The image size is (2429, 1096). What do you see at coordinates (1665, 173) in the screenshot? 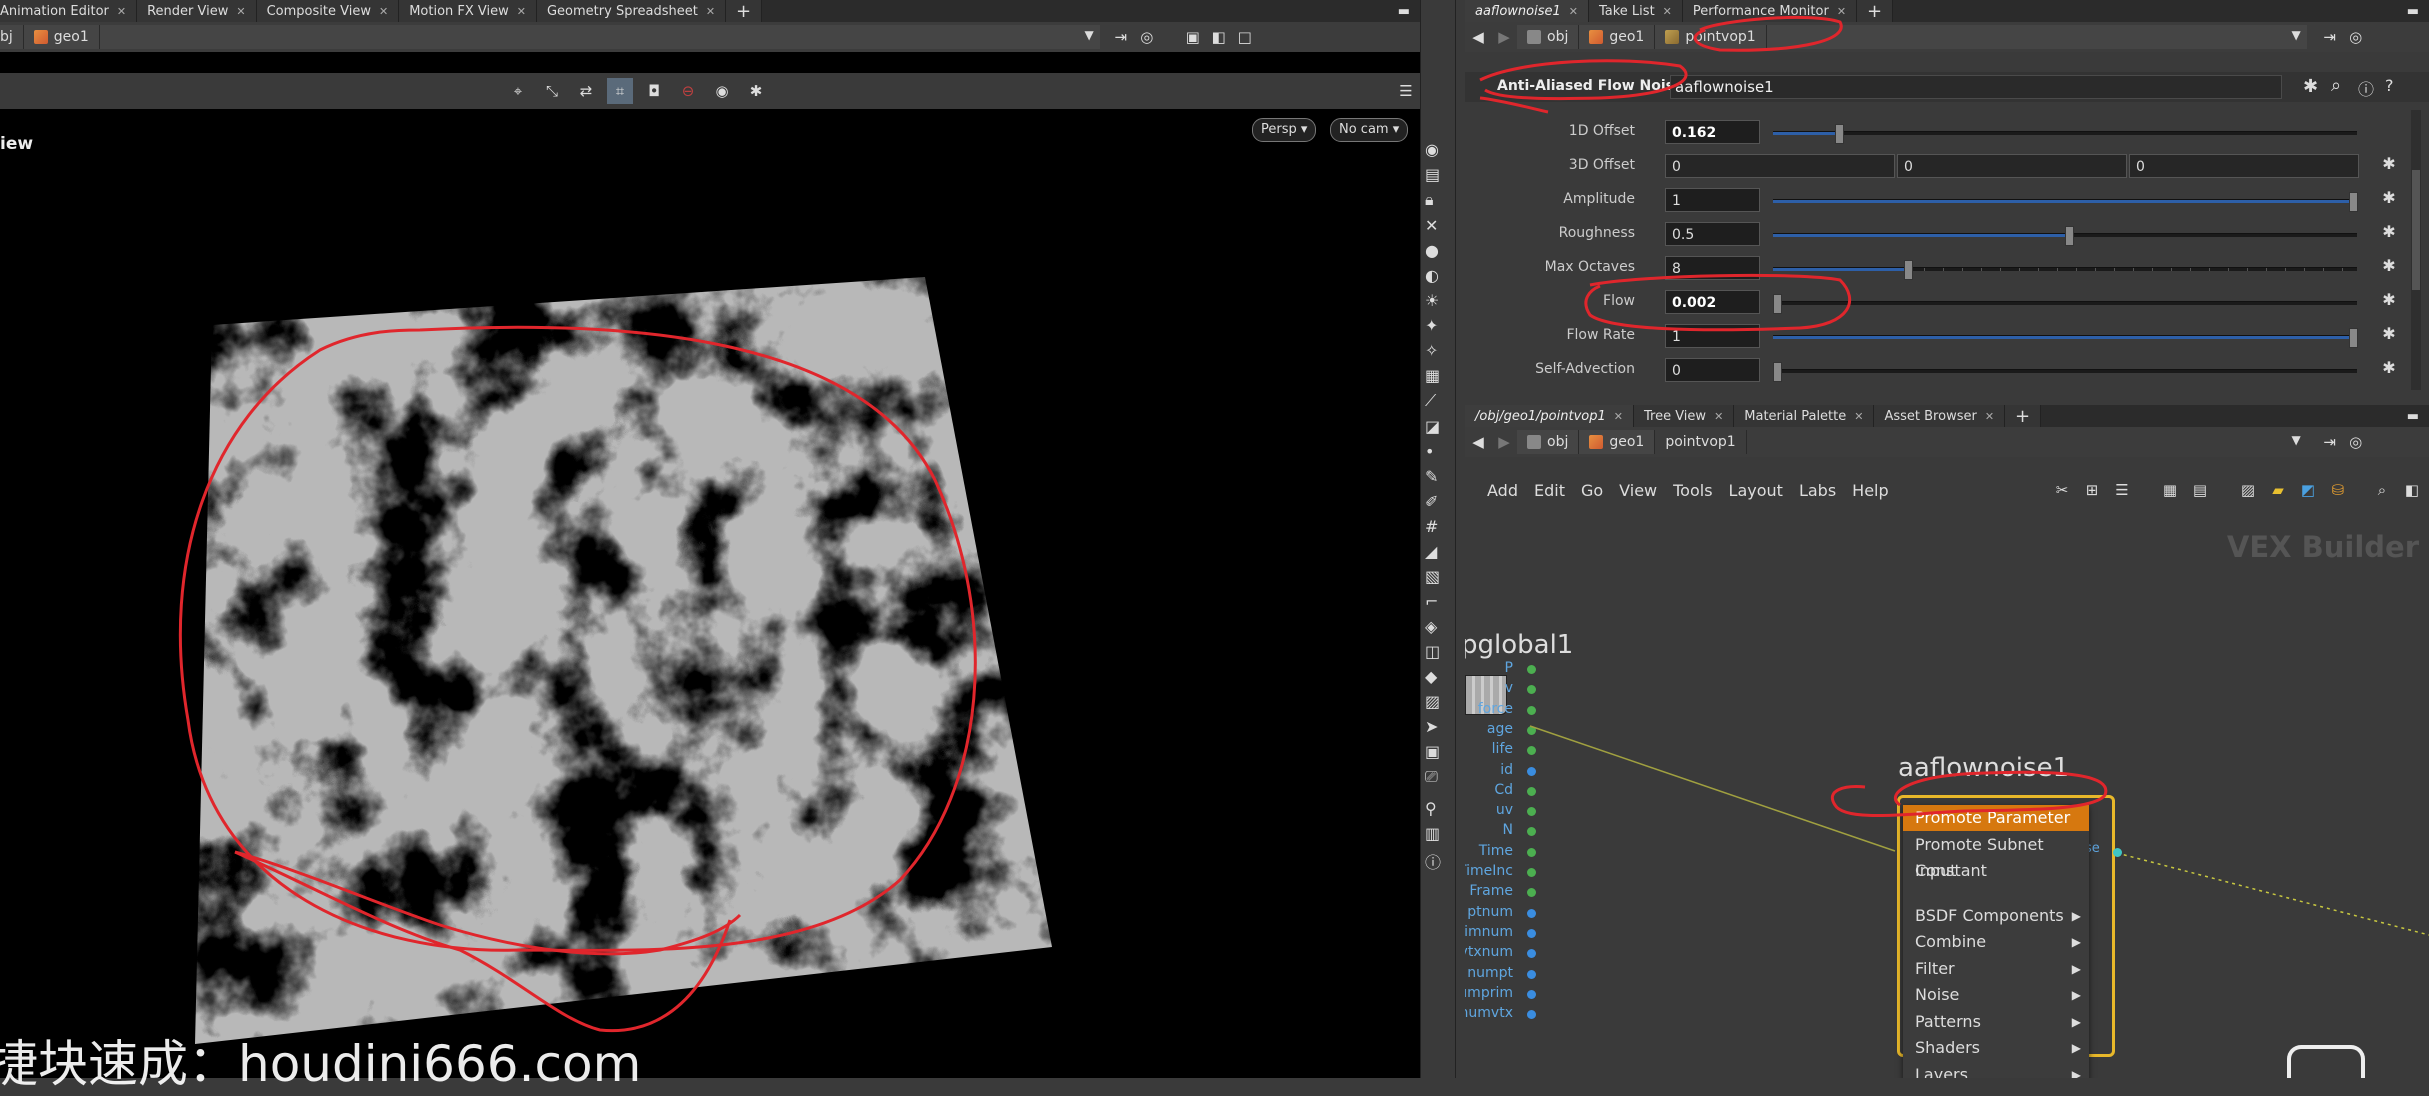
I see `parm-annotations` at bounding box center [1665, 173].